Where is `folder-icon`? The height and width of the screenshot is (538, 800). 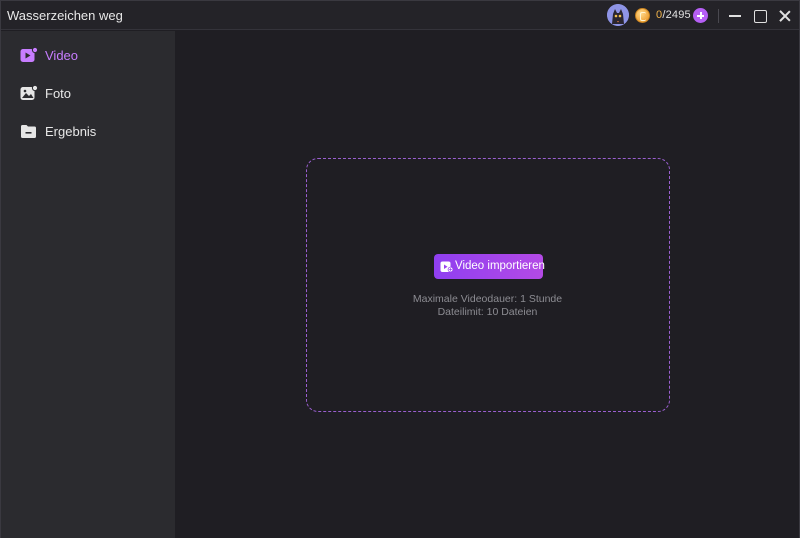
folder-icon is located at coordinates (28, 131).